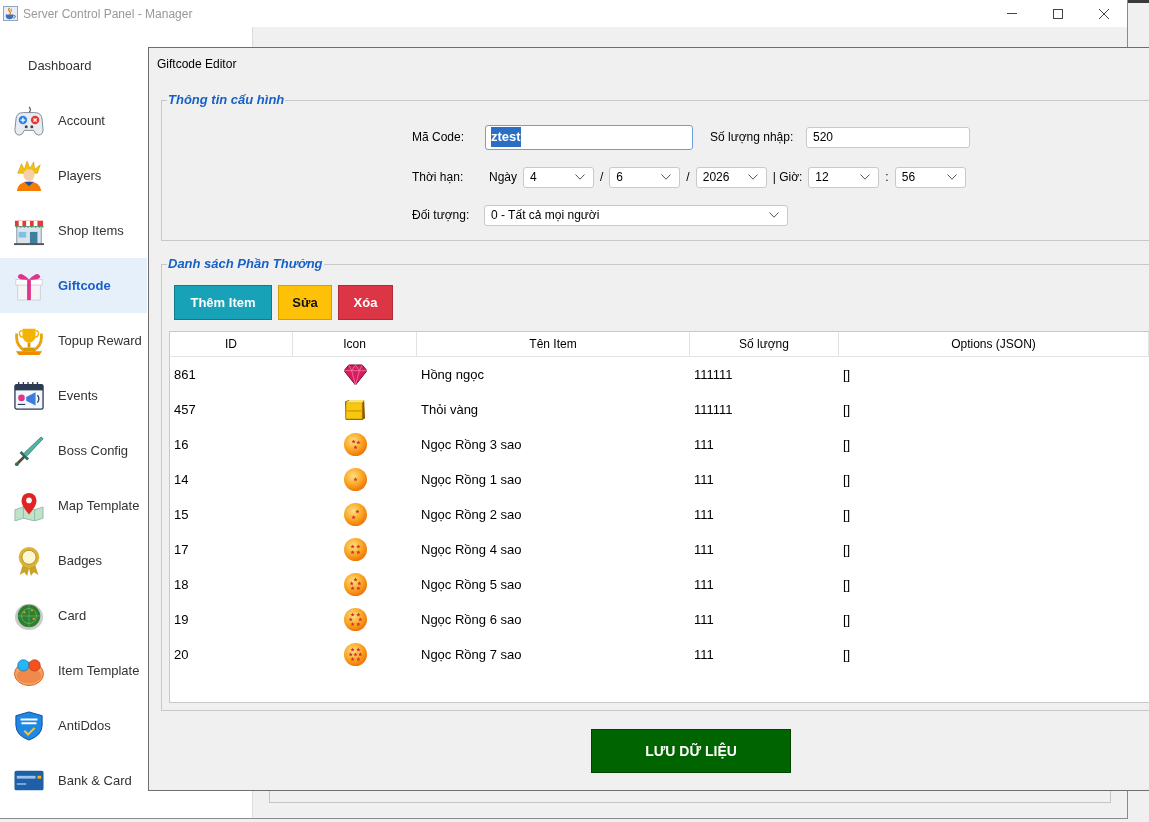 This screenshot has width=1149, height=822. Describe the element at coordinates (471, 619) in the screenshot. I see `table-cell-text: Ngọc Rồng 6 sao` at that location.